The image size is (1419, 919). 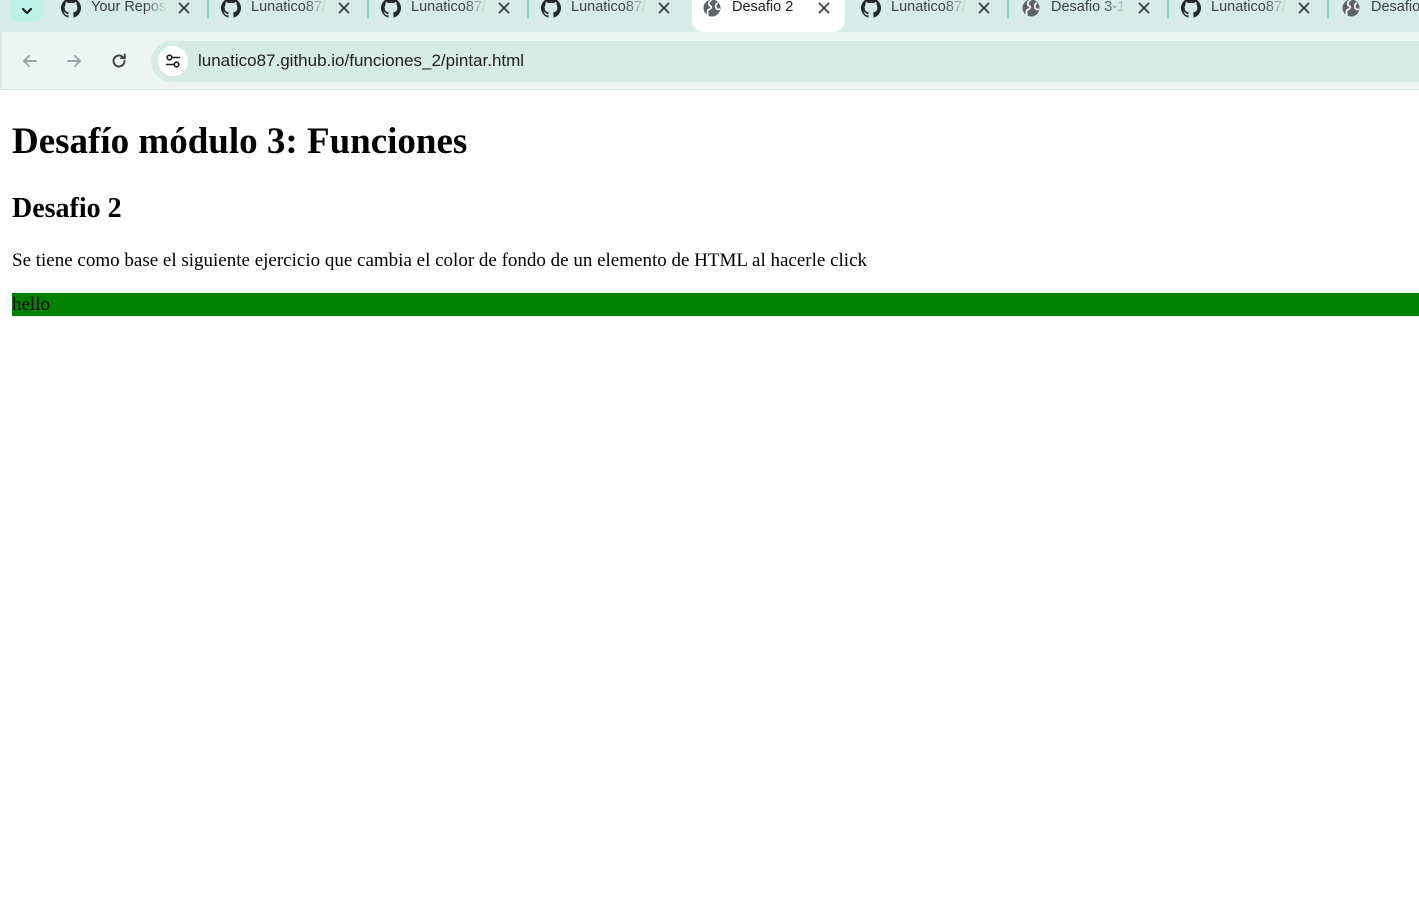 What do you see at coordinates (1, 61) in the screenshot?
I see `toolbar-edge` at bounding box center [1, 61].